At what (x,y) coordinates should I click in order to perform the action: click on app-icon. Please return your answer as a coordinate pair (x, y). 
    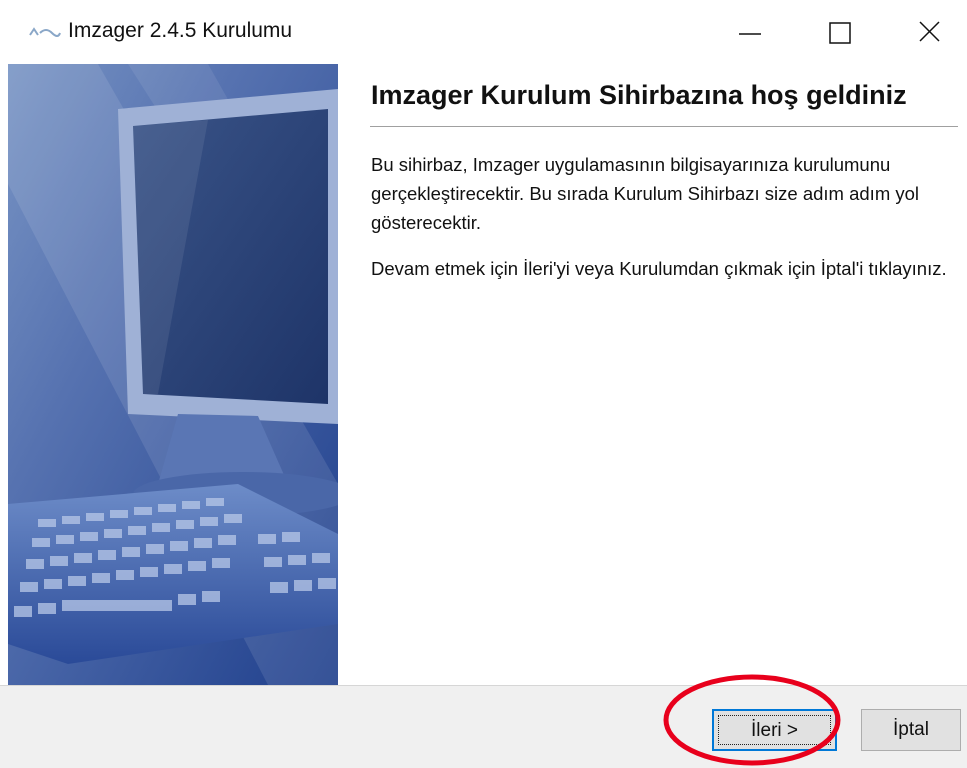
    Looking at the image, I should click on (45, 32).